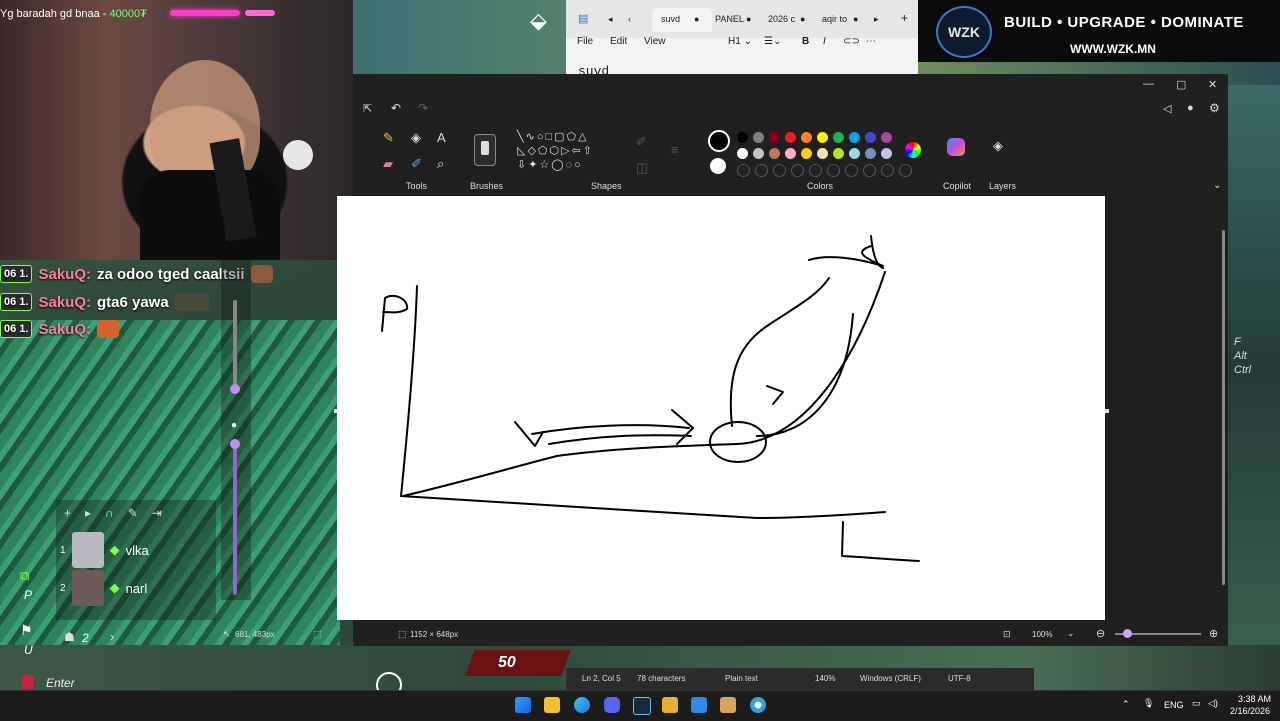 This screenshot has height=721, width=1280. I want to click on clock-time: 3:38 AM, so click(1254, 699).